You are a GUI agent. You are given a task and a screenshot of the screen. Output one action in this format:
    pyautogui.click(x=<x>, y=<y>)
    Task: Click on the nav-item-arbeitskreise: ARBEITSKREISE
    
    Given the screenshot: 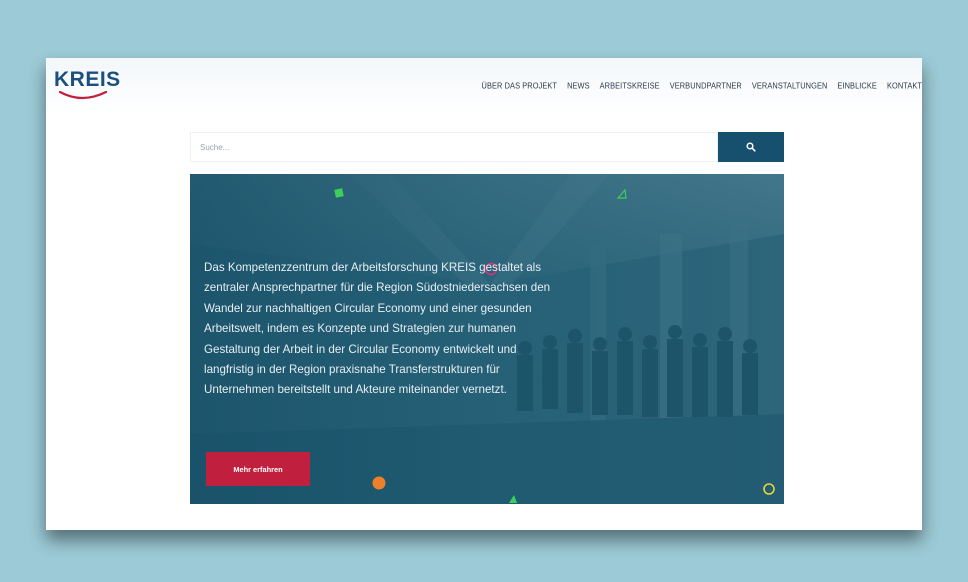 What is the action you would take?
    pyautogui.click(x=630, y=85)
    